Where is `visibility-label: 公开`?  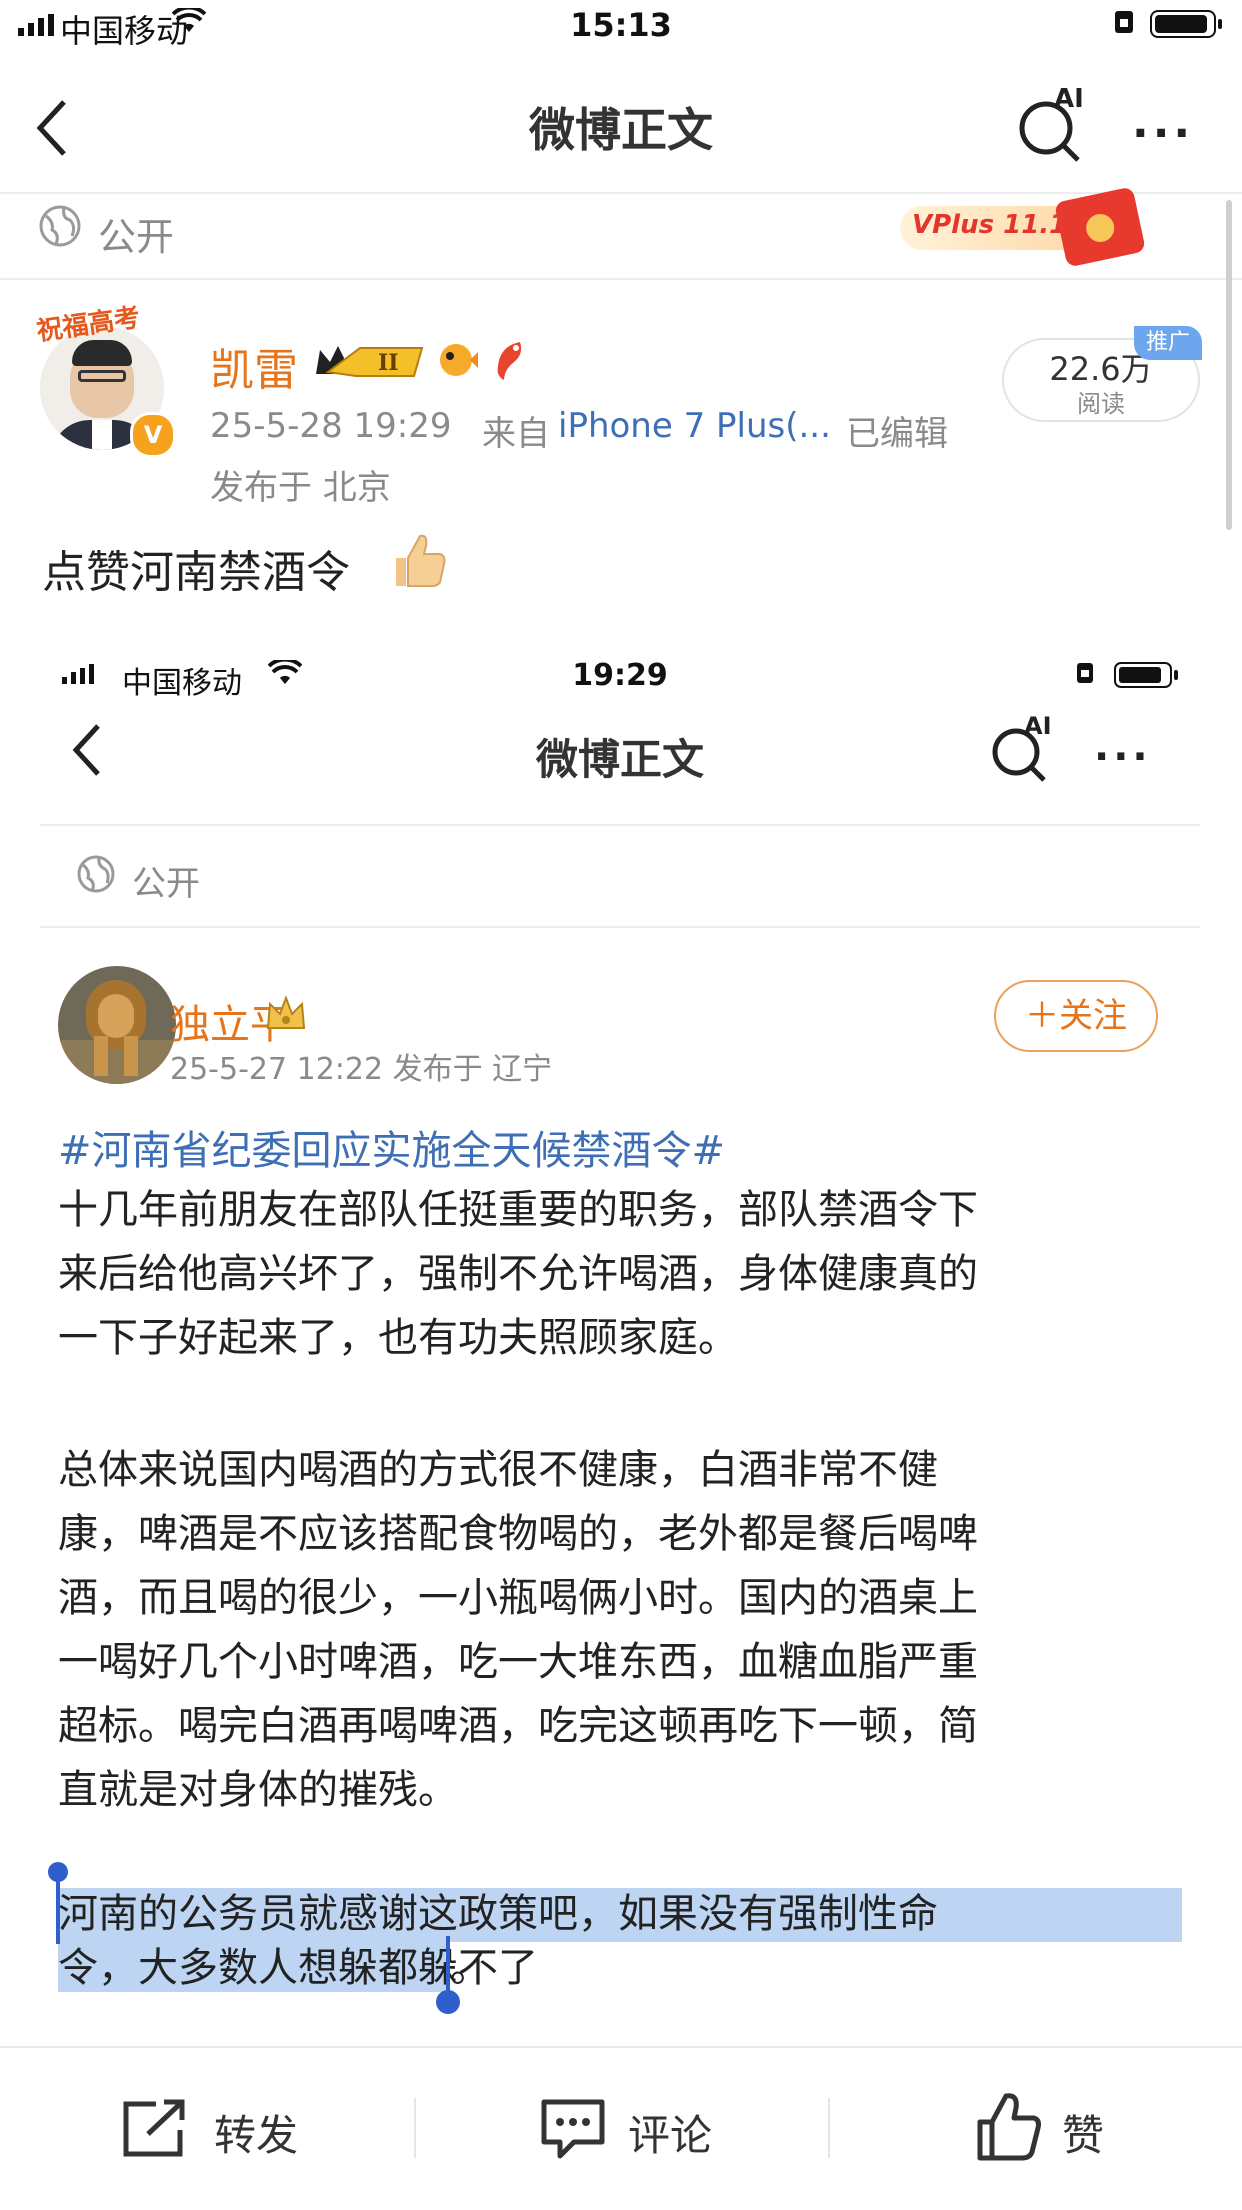 visibility-label: 公开 is located at coordinates (136, 237).